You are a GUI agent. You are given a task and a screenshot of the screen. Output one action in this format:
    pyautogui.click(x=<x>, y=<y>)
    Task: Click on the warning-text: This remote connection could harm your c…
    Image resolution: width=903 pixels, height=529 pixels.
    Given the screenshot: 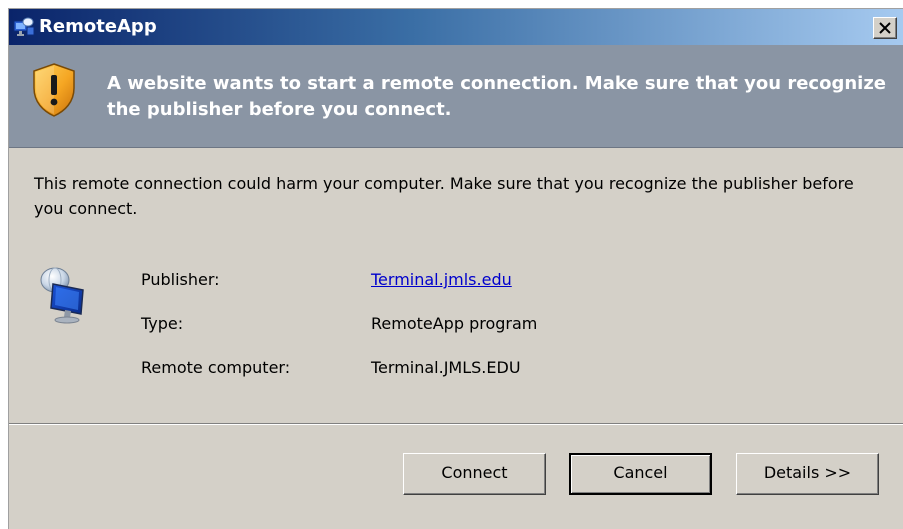 What is the action you would take?
    pyautogui.click(x=444, y=196)
    